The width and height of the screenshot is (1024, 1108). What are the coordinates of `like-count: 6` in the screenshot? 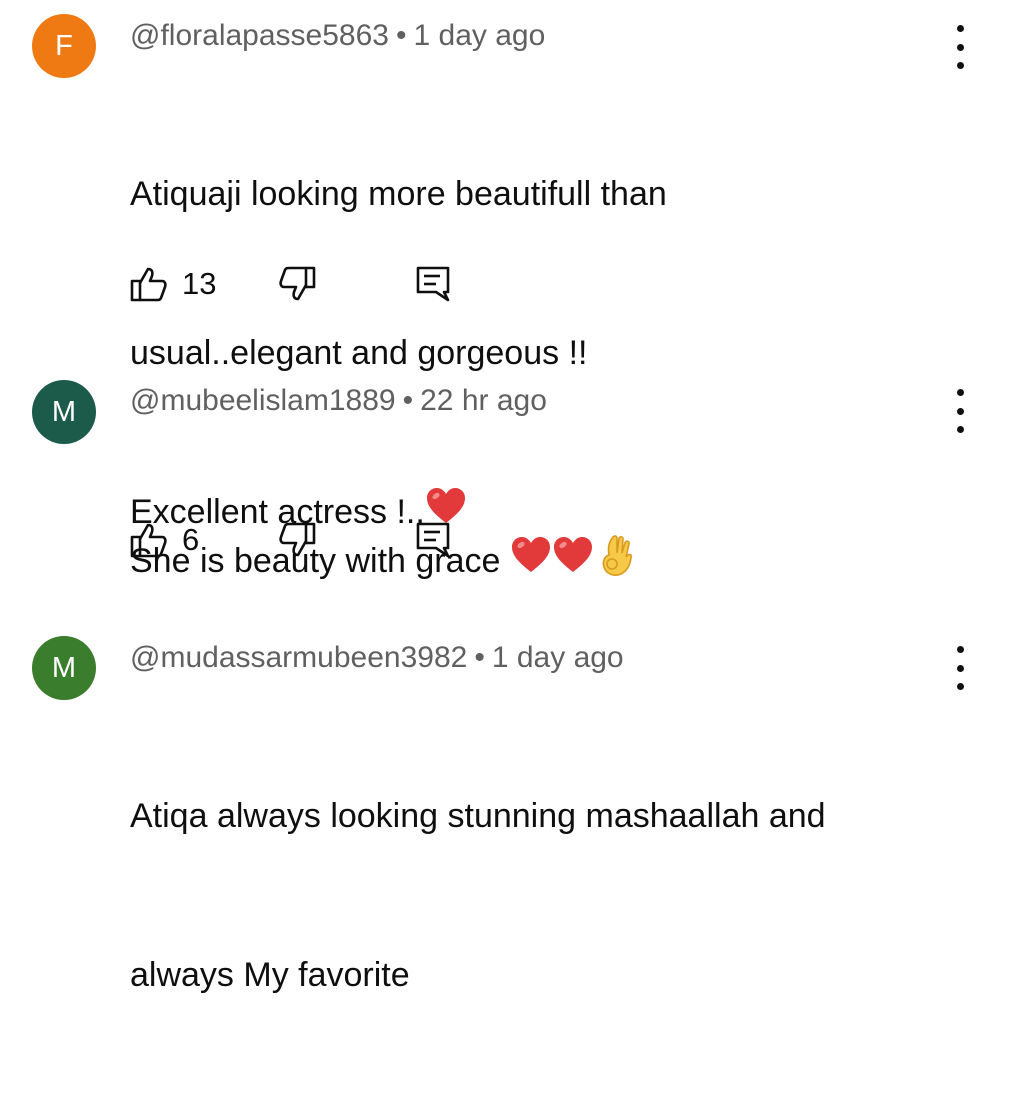 It's located at (191, 539).